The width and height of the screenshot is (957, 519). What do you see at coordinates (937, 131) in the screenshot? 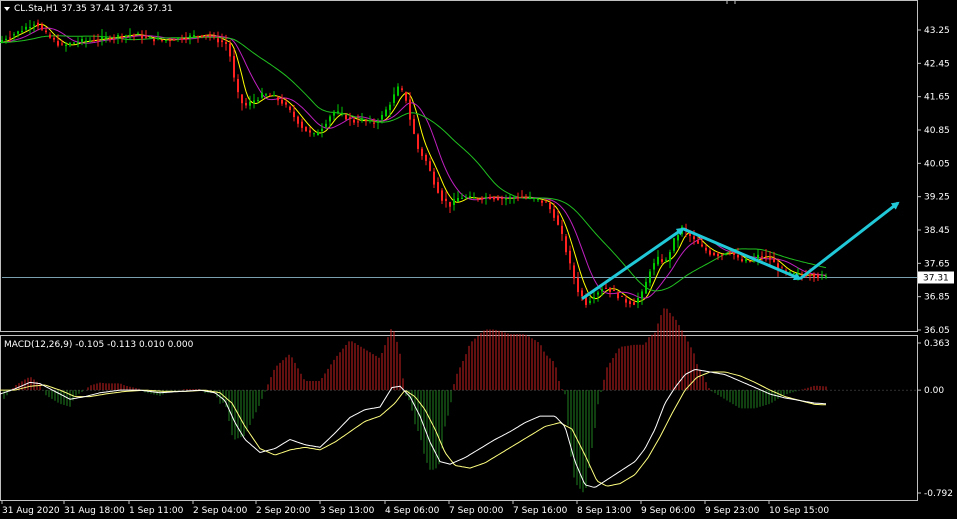
I see `price-tick-label: 40.85` at bounding box center [937, 131].